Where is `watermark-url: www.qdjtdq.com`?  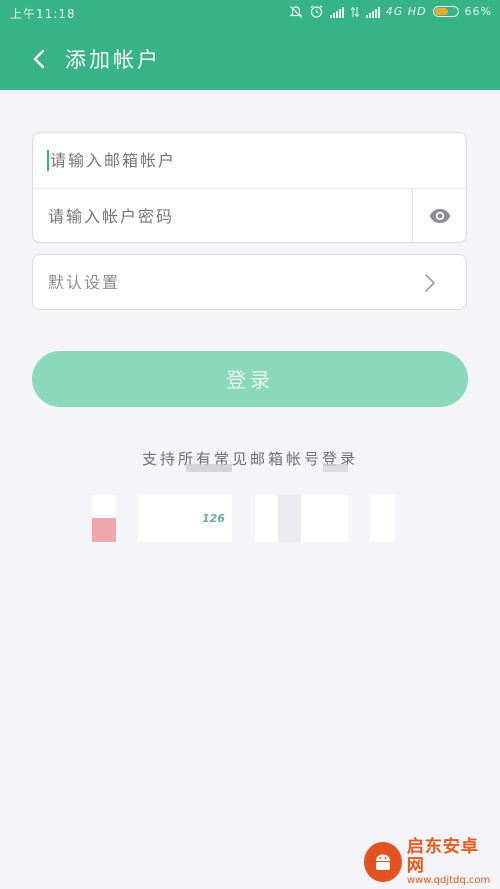
watermark-url: www.qdjtdq.com is located at coordinates (448, 881).